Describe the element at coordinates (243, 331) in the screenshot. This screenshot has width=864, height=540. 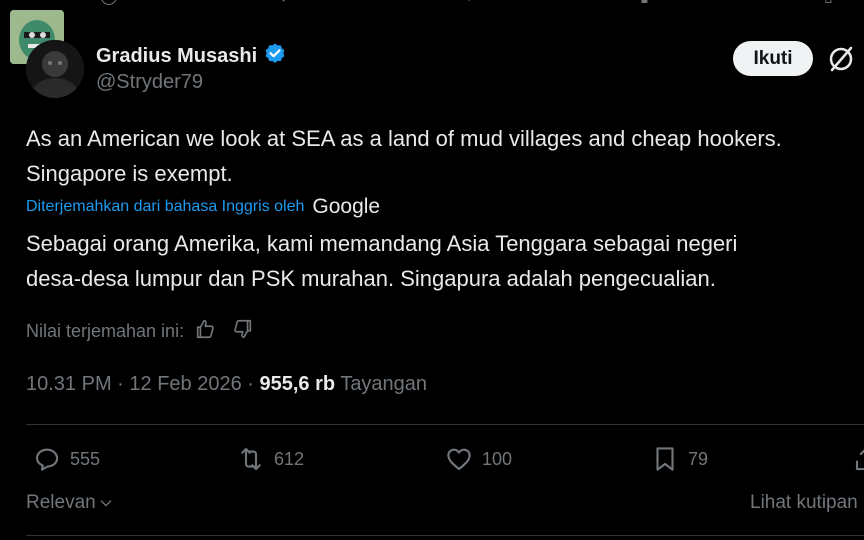
I see `thumbs-down-icon` at that location.